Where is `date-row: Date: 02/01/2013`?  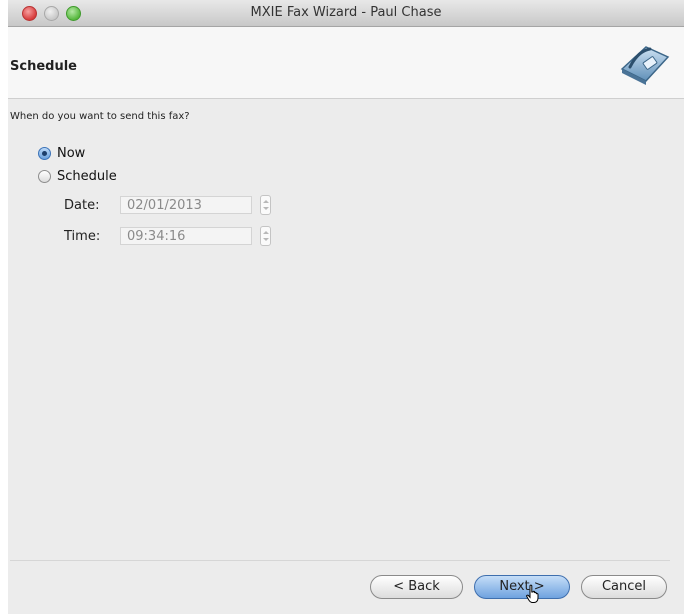
date-row: Date: 02/01/2013 is located at coordinates (167, 205).